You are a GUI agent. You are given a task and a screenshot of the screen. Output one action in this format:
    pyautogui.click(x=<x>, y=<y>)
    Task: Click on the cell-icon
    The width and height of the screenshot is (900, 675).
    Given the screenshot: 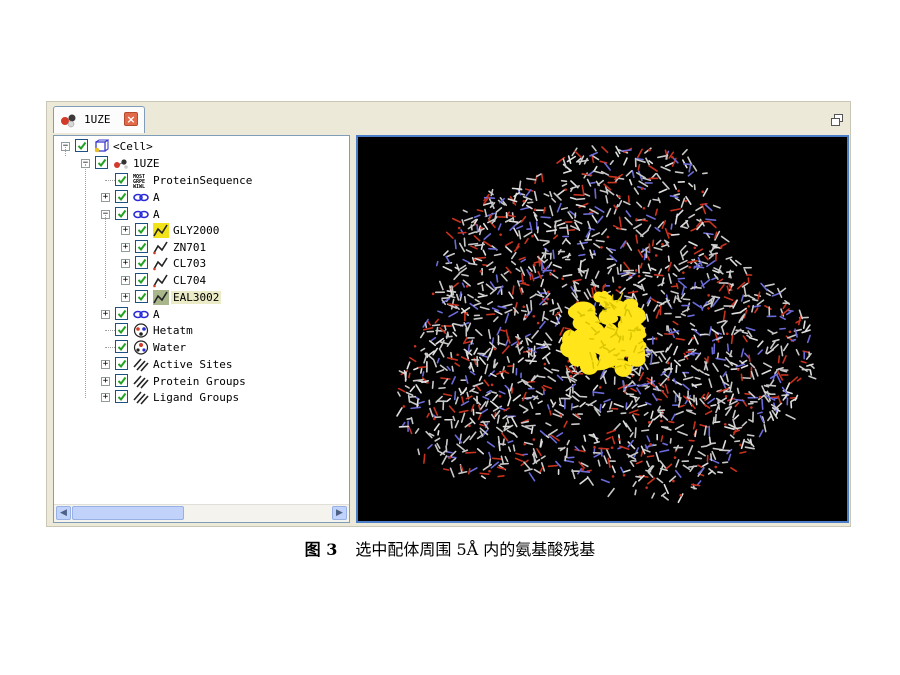 What is the action you would take?
    pyautogui.click(x=101, y=146)
    